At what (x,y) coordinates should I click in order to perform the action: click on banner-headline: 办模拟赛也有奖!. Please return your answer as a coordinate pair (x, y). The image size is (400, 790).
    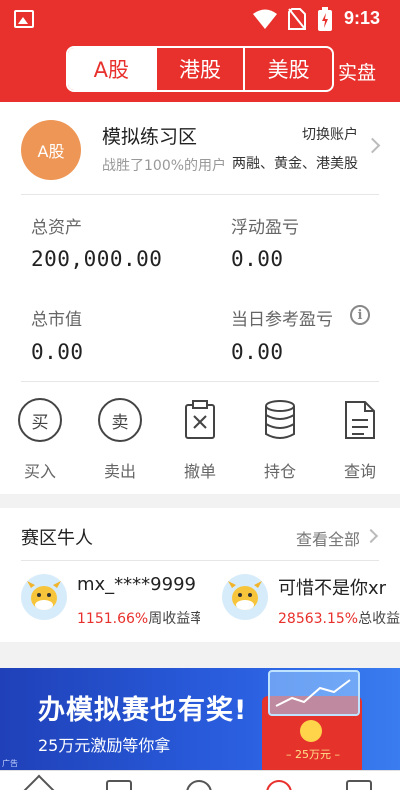
    Looking at the image, I should click on (143, 710).